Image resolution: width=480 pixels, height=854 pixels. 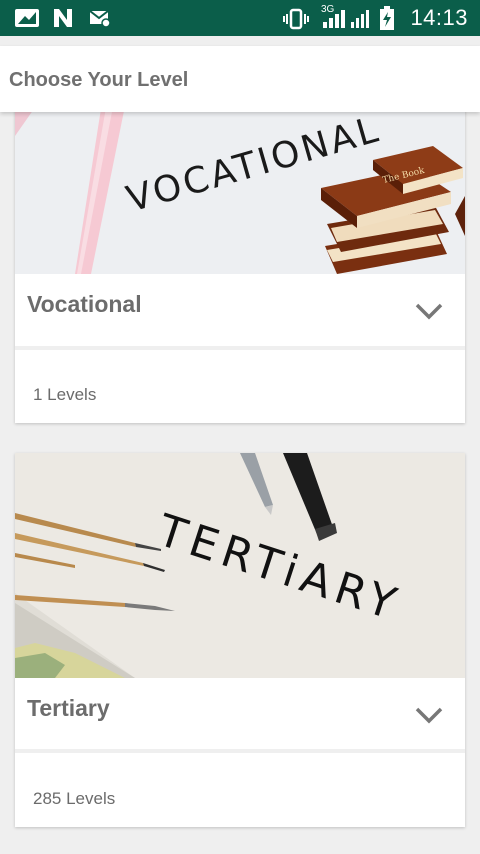 What do you see at coordinates (74, 798) in the screenshot?
I see `levels-count: 285 Levels` at bounding box center [74, 798].